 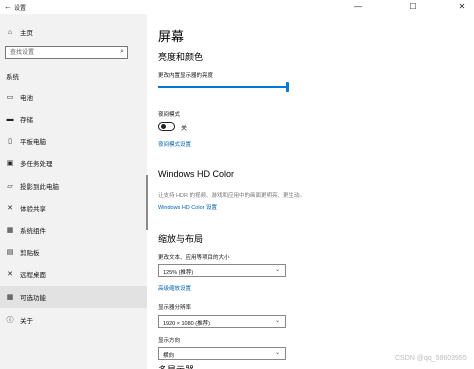 I want to click on close-button: ✕, so click(x=462, y=7).